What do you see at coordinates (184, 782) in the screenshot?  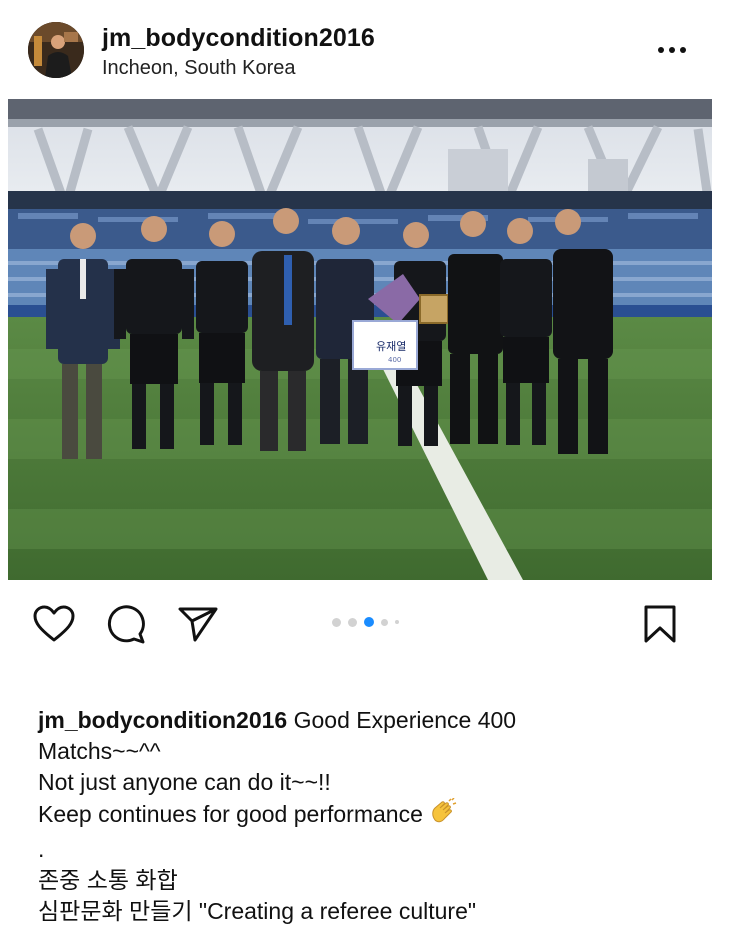 I see `caption-line-3: Not just anyone can do it~~!!` at bounding box center [184, 782].